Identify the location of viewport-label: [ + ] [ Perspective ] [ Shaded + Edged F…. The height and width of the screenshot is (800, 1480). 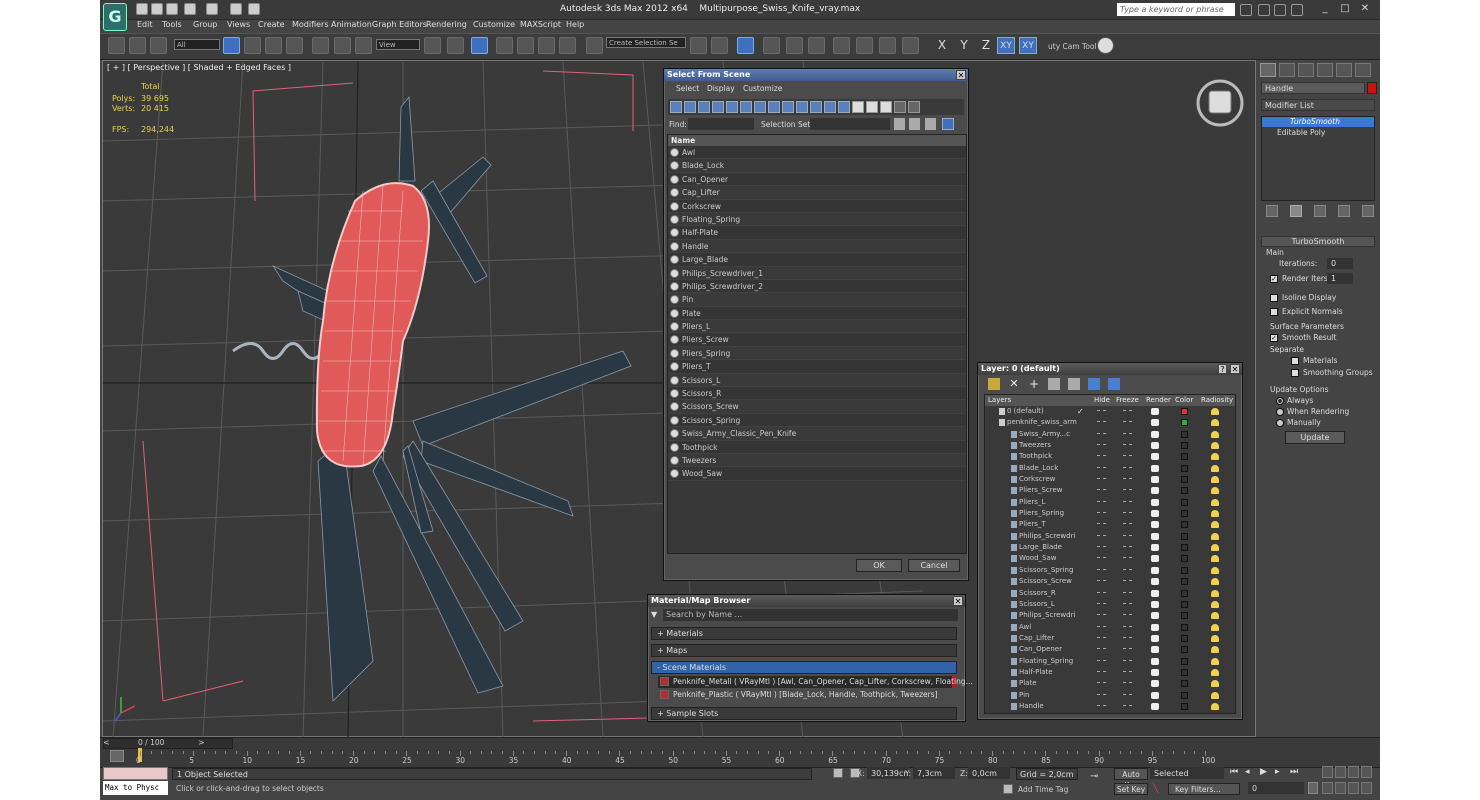
(199, 67).